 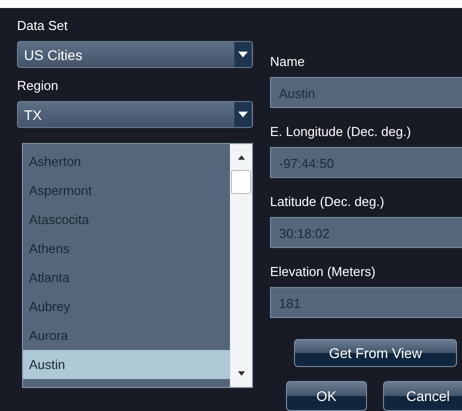 I want to click on cancel-button: Cancel, so click(x=422, y=396).